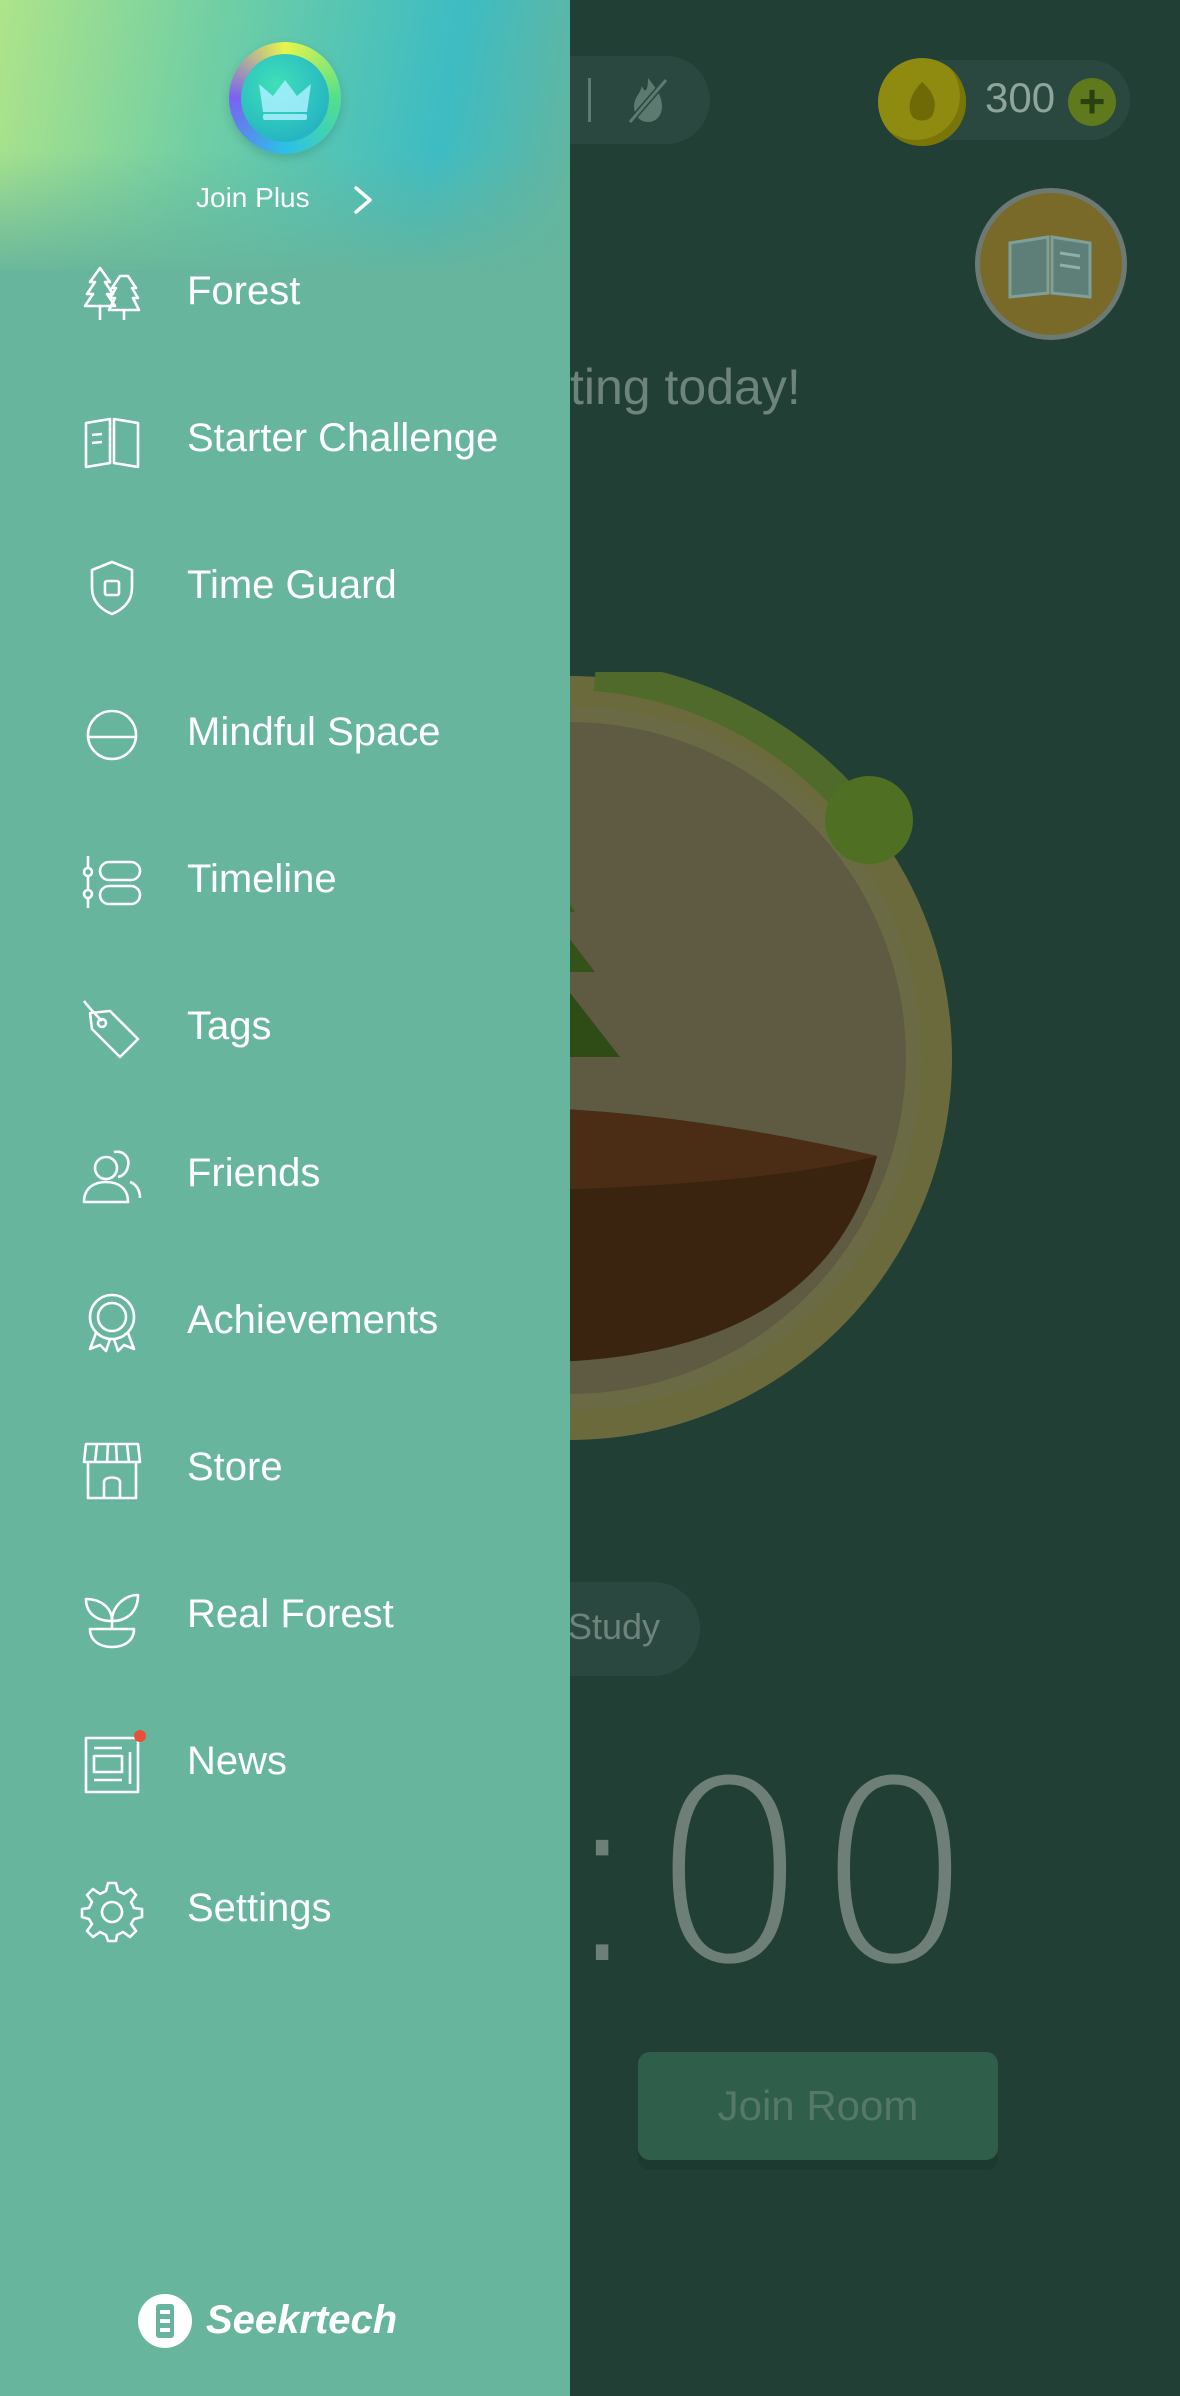 The image size is (1180, 2396). What do you see at coordinates (253, 198) in the screenshot?
I see `join-plus-link: Join Plus` at bounding box center [253, 198].